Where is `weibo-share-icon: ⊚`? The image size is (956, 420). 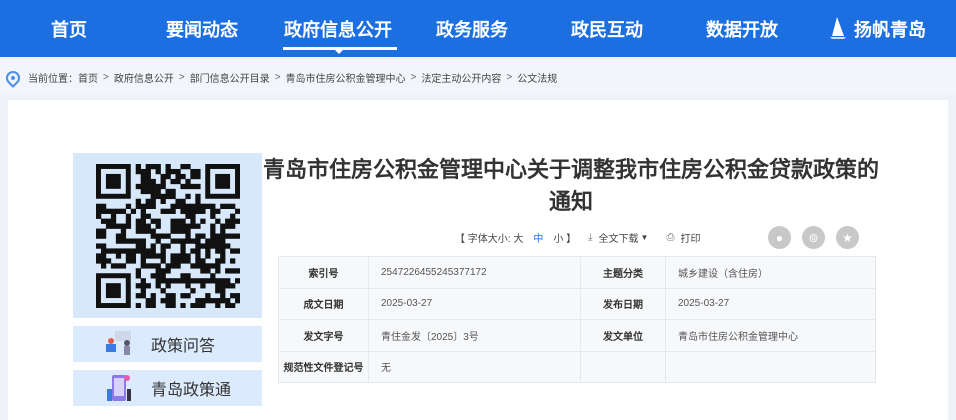 weibo-share-icon: ⊚ is located at coordinates (813, 237).